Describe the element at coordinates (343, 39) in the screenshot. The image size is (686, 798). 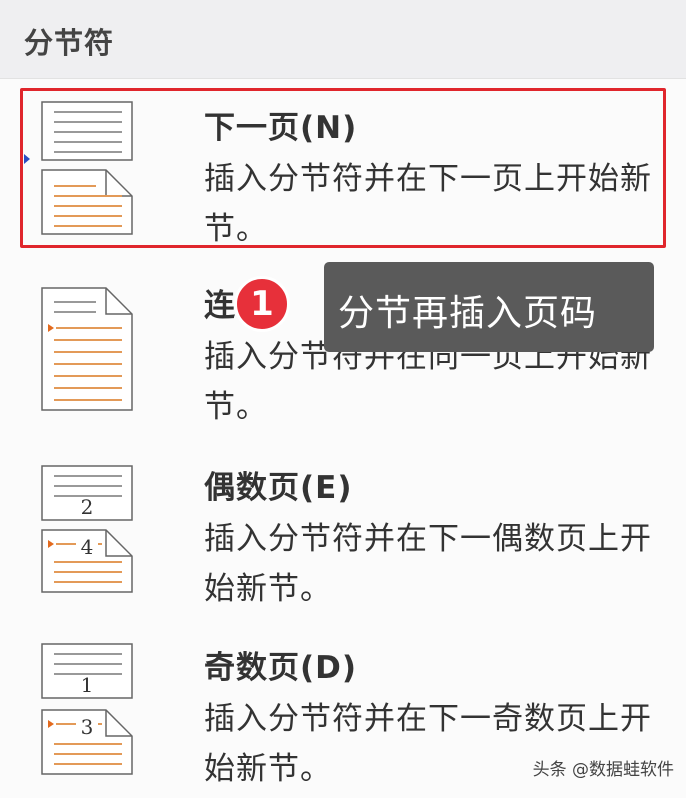
I see `section-break-header: 分节符` at that location.